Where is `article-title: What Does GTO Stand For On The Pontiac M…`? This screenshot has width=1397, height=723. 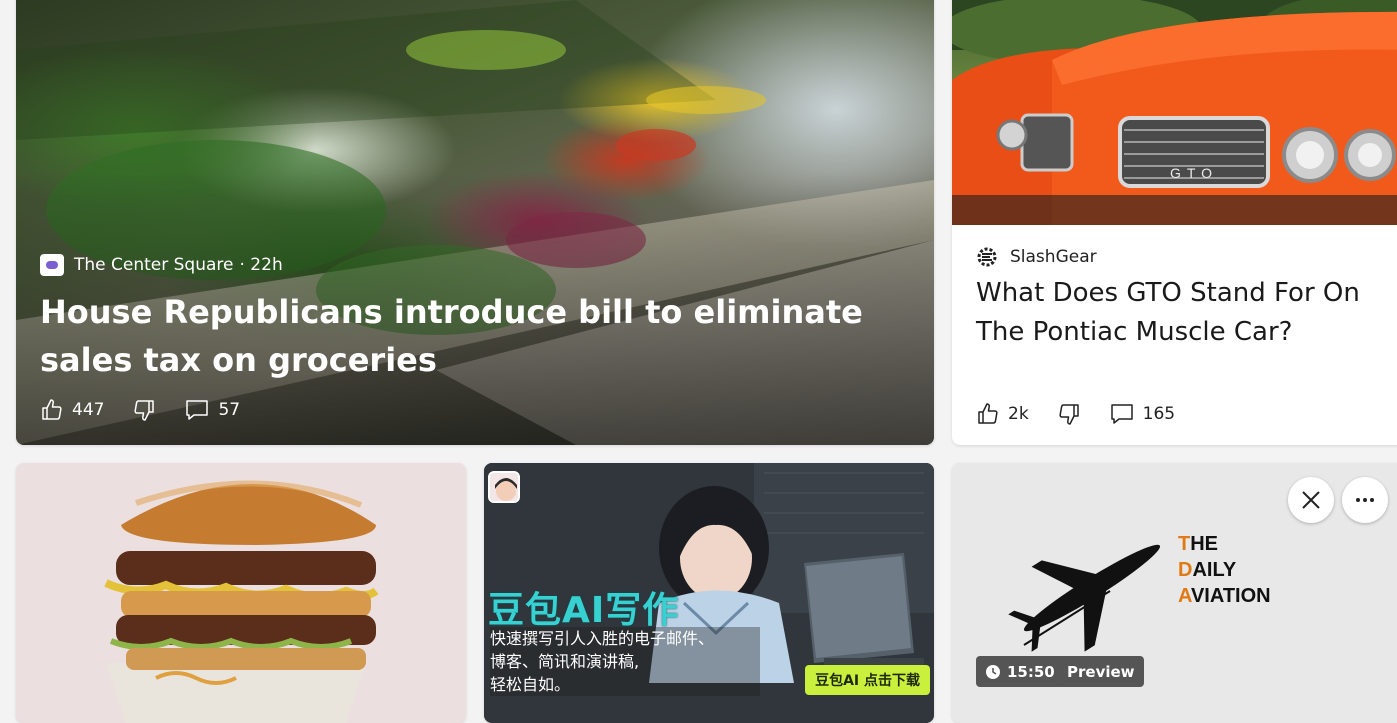 article-title: What Does GTO Stand For On The Pontiac M… is located at coordinates (1181, 313).